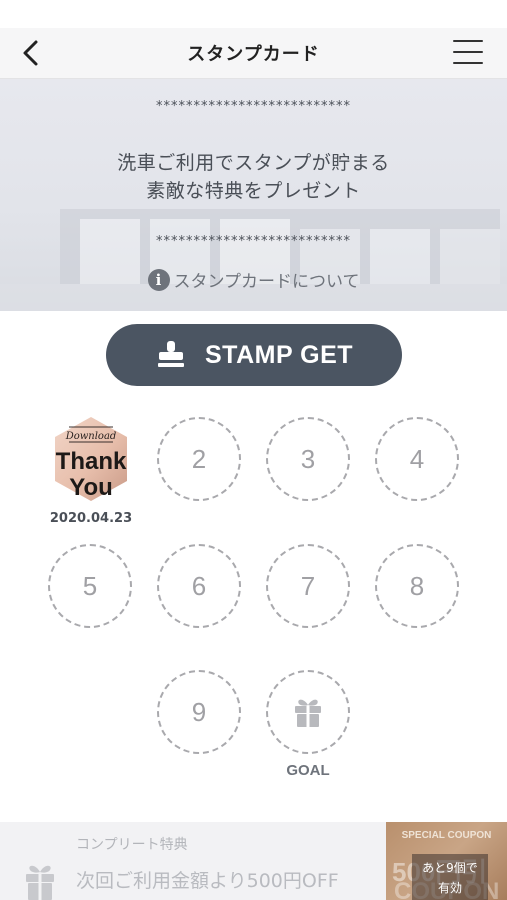  I want to click on stamp-slot-7: 7, so click(308, 586).